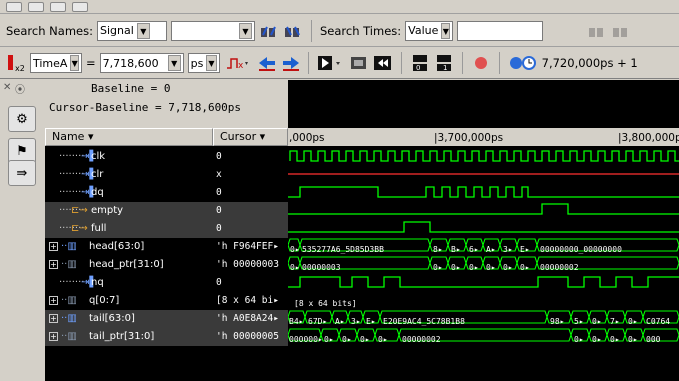 Image resolution: width=679 pixels, height=381 pixels. I want to click on equals-label: =, so click(91, 63).